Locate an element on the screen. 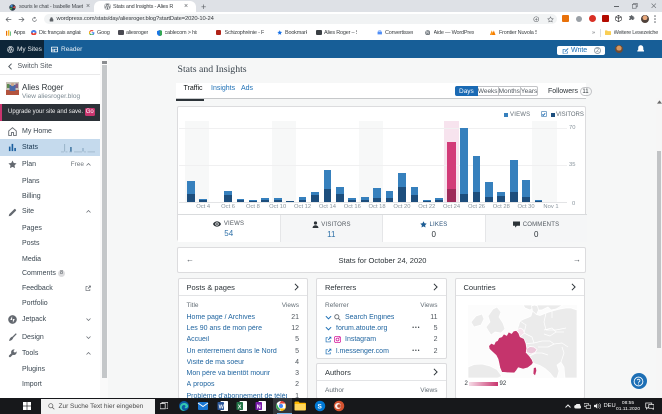 The height and width of the screenshot is (414, 662). svg-text: X is located at coordinates (240, 407).